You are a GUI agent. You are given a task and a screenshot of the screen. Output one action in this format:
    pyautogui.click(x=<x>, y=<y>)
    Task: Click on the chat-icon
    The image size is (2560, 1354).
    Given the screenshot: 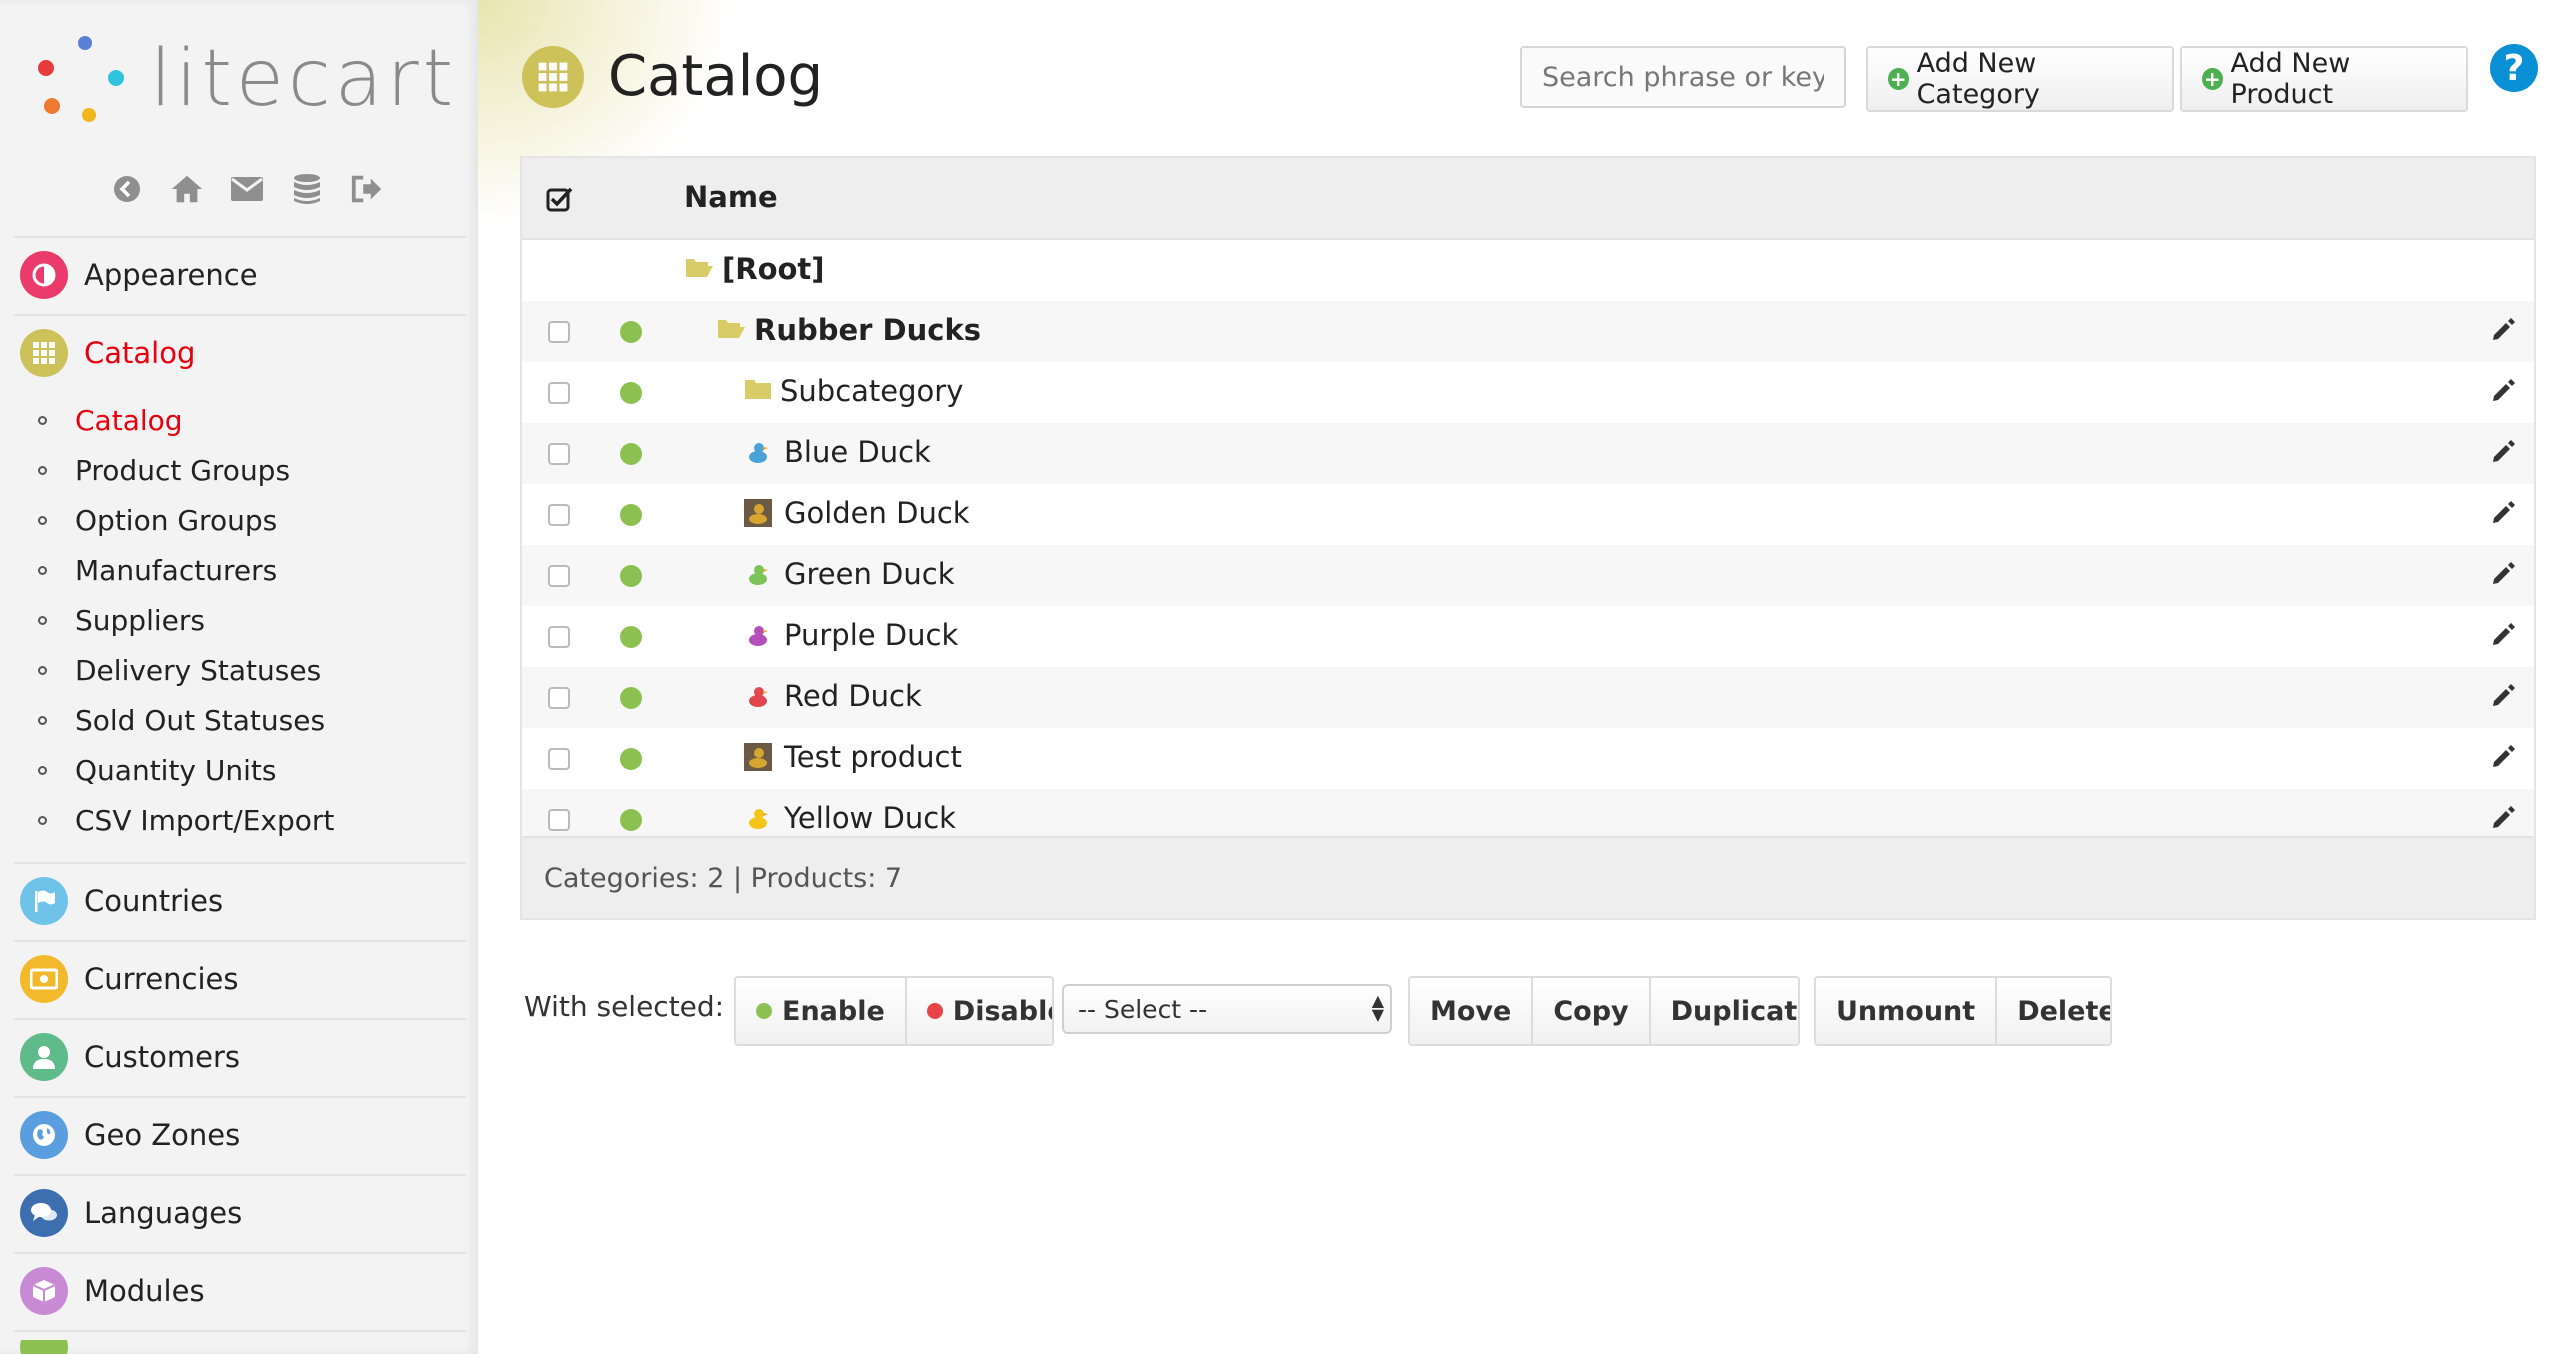 What is the action you would take?
    pyautogui.click(x=44, y=1213)
    